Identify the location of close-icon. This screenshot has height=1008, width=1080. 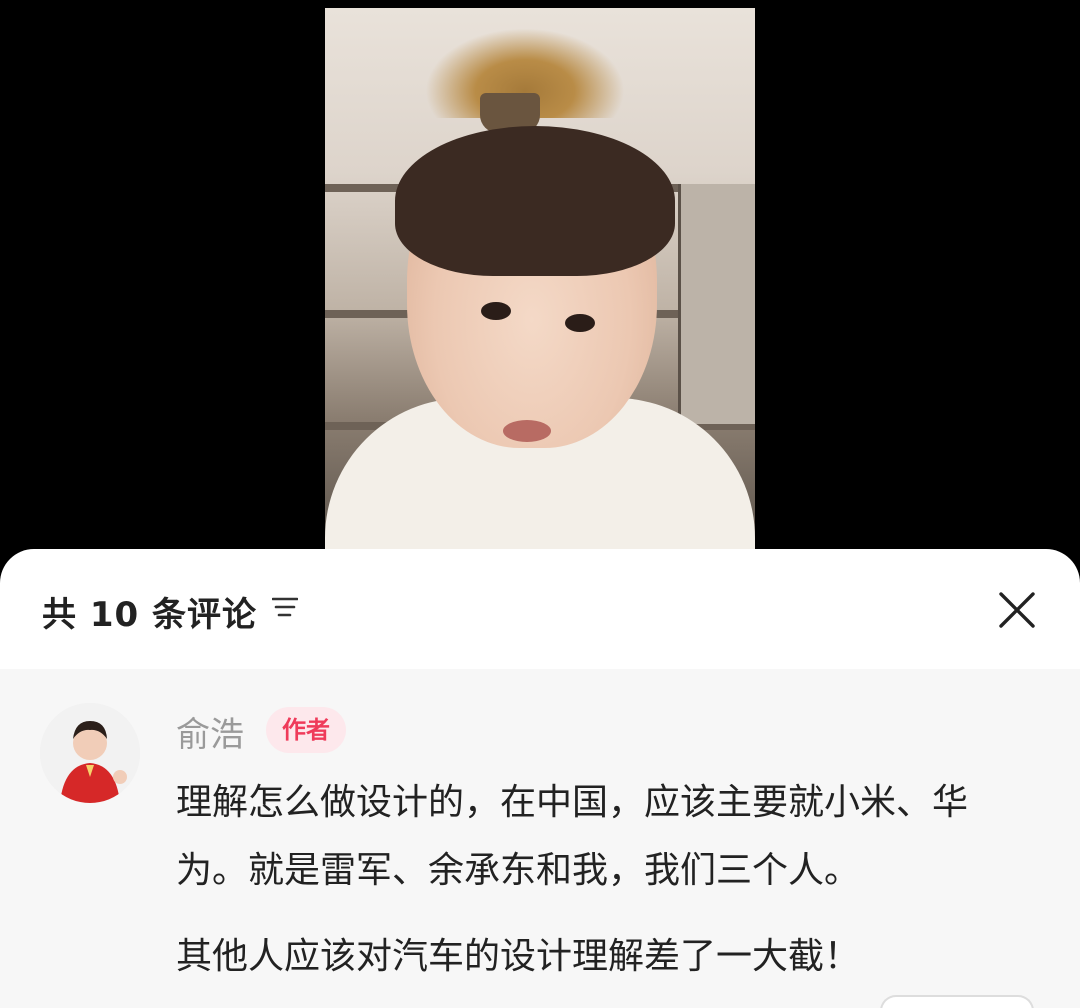
(1017, 610).